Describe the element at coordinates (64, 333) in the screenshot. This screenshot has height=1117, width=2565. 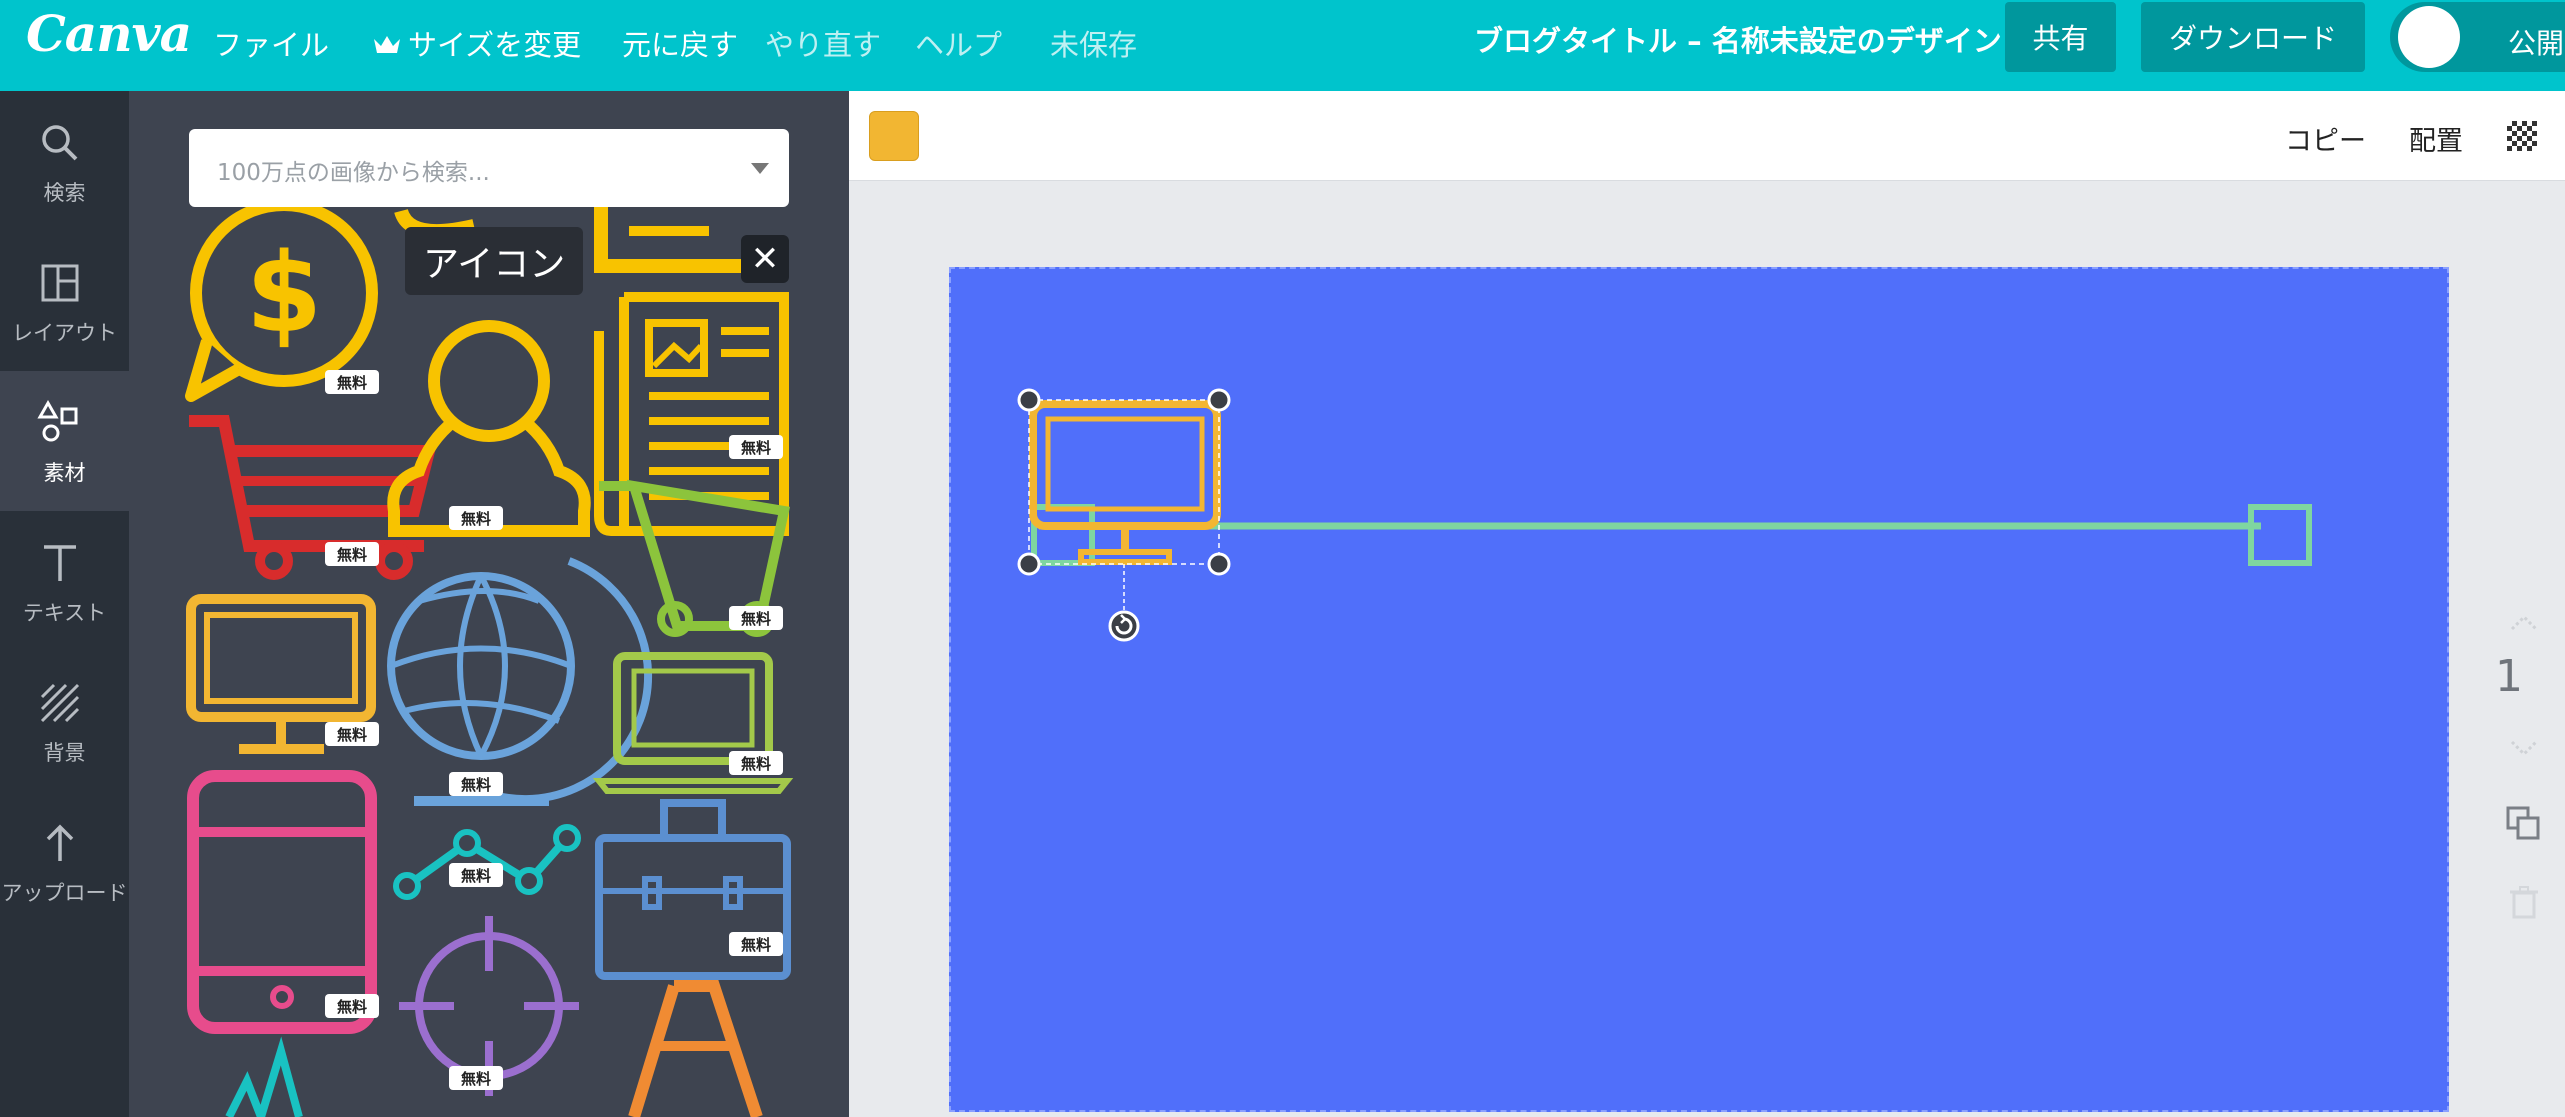
I see `nav-layout-label: レイアウト` at that location.